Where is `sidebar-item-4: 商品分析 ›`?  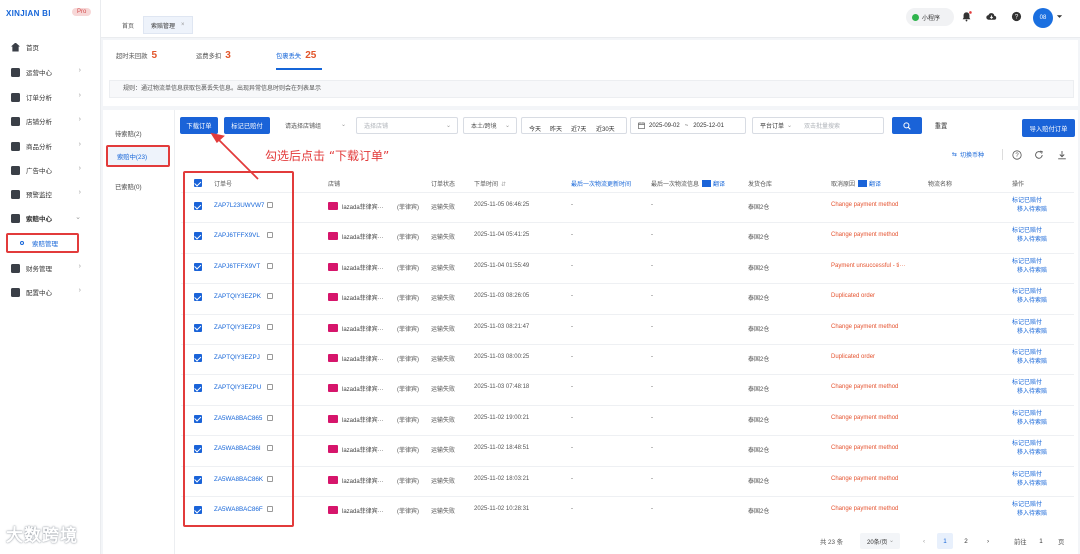
sidebar-item-4: 商品分析 › is located at coordinates (50, 146).